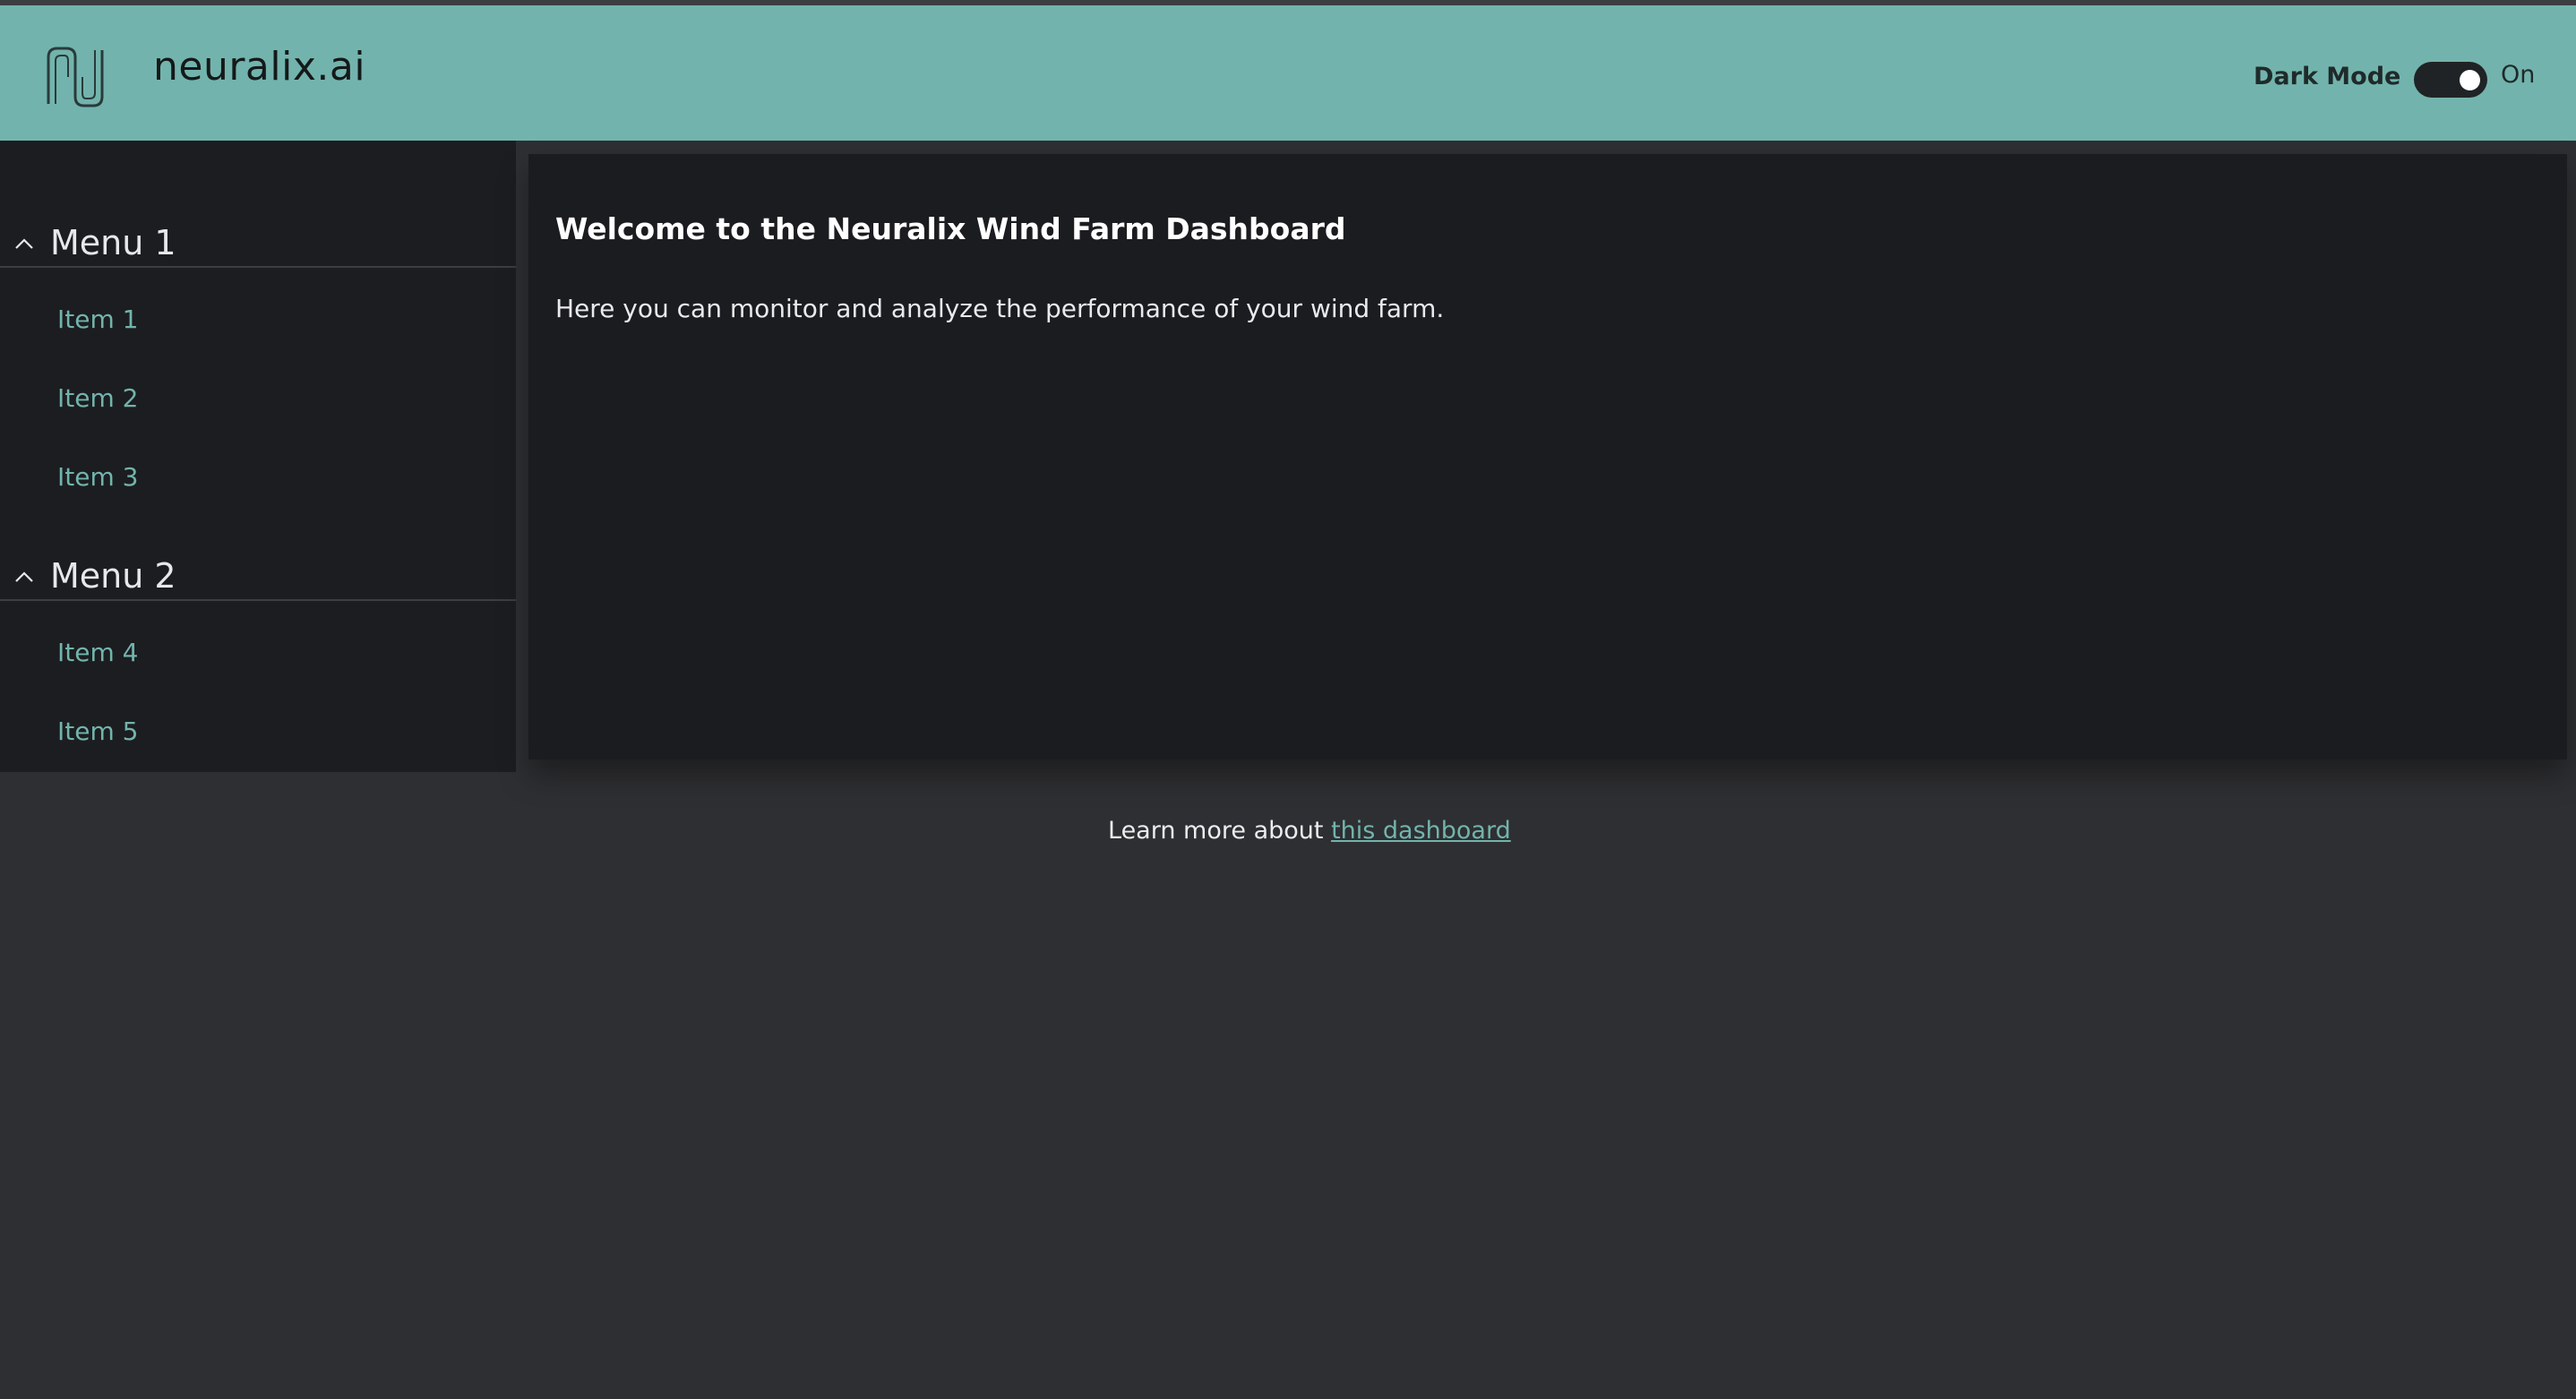 Image resolution: width=2576 pixels, height=1399 pixels. What do you see at coordinates (97, 477) in the screenshot?
I see `sidebar-item-3: Item 3` at bounding box center [97, 477].